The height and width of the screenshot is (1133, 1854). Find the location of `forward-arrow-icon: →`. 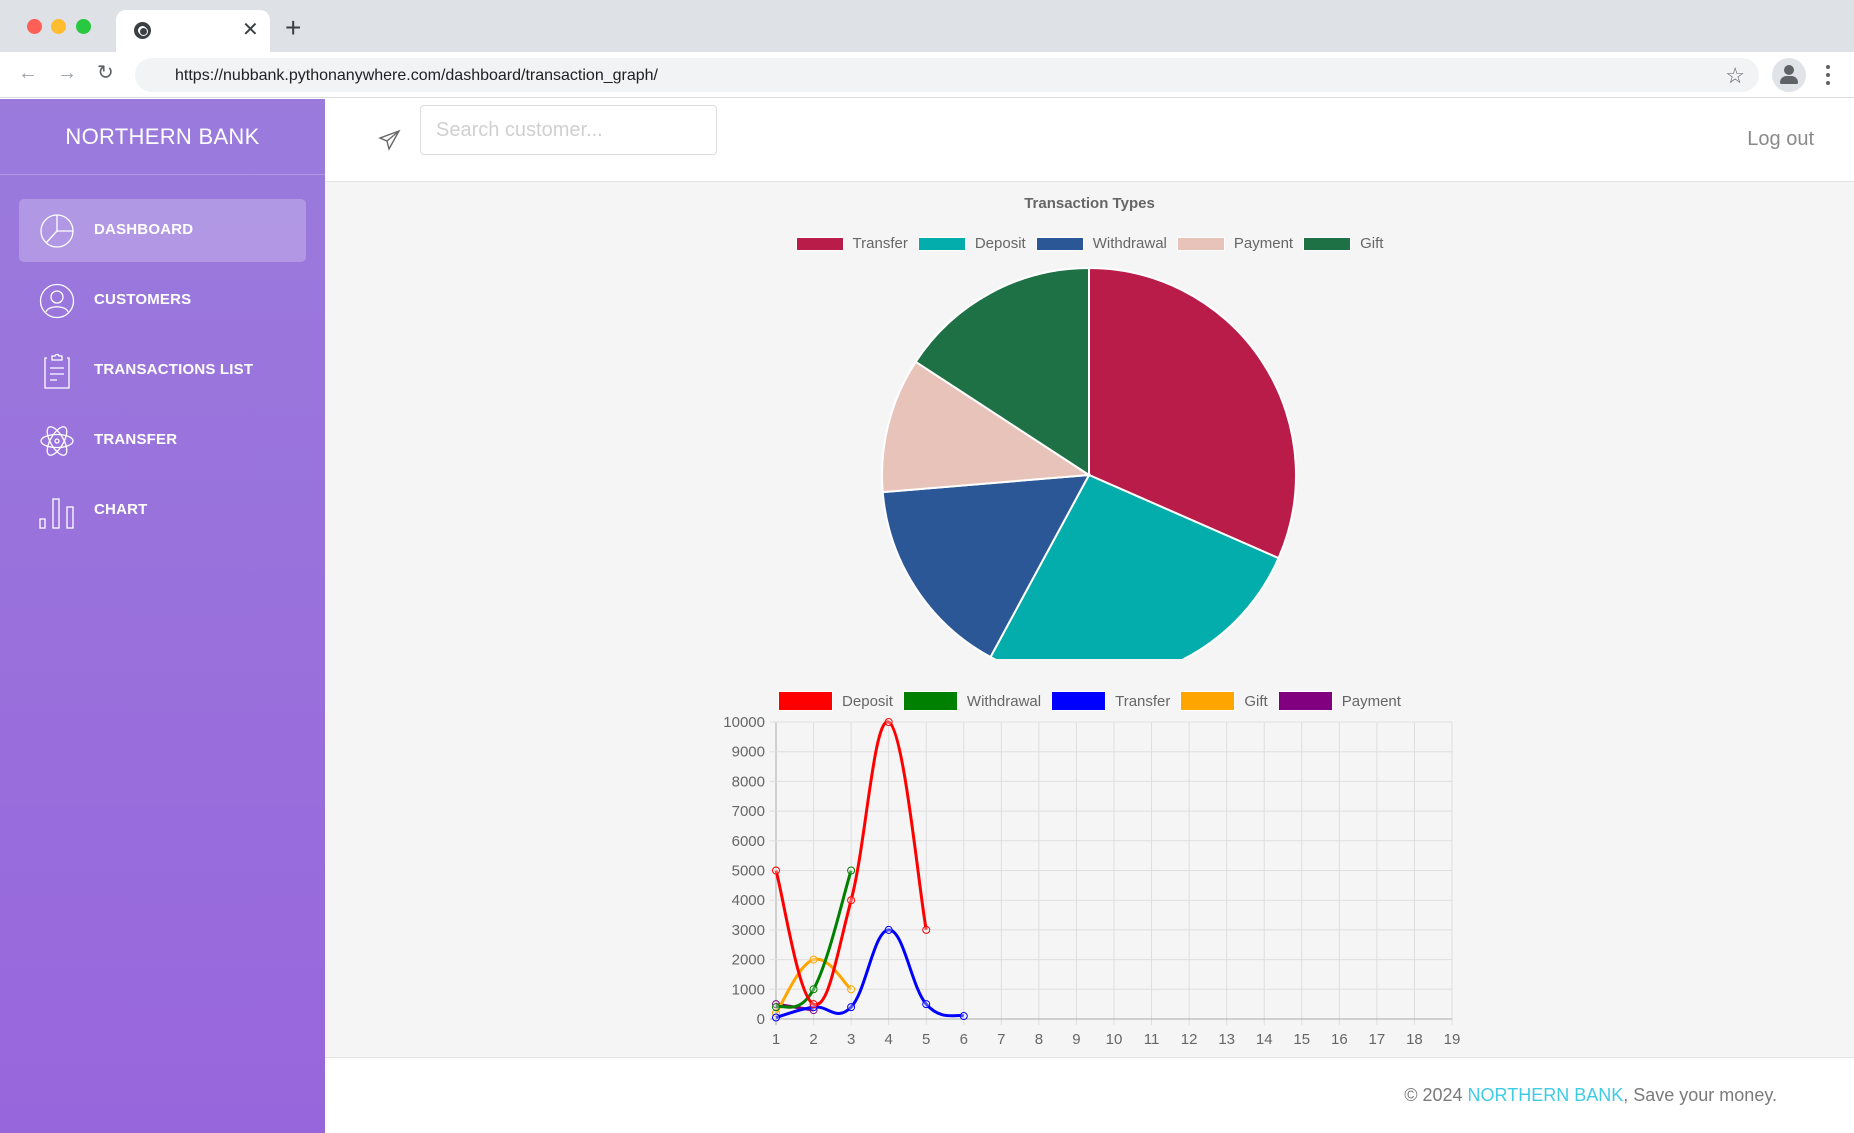

forward-arrow-icon: → is located at coordinates (67, 73).